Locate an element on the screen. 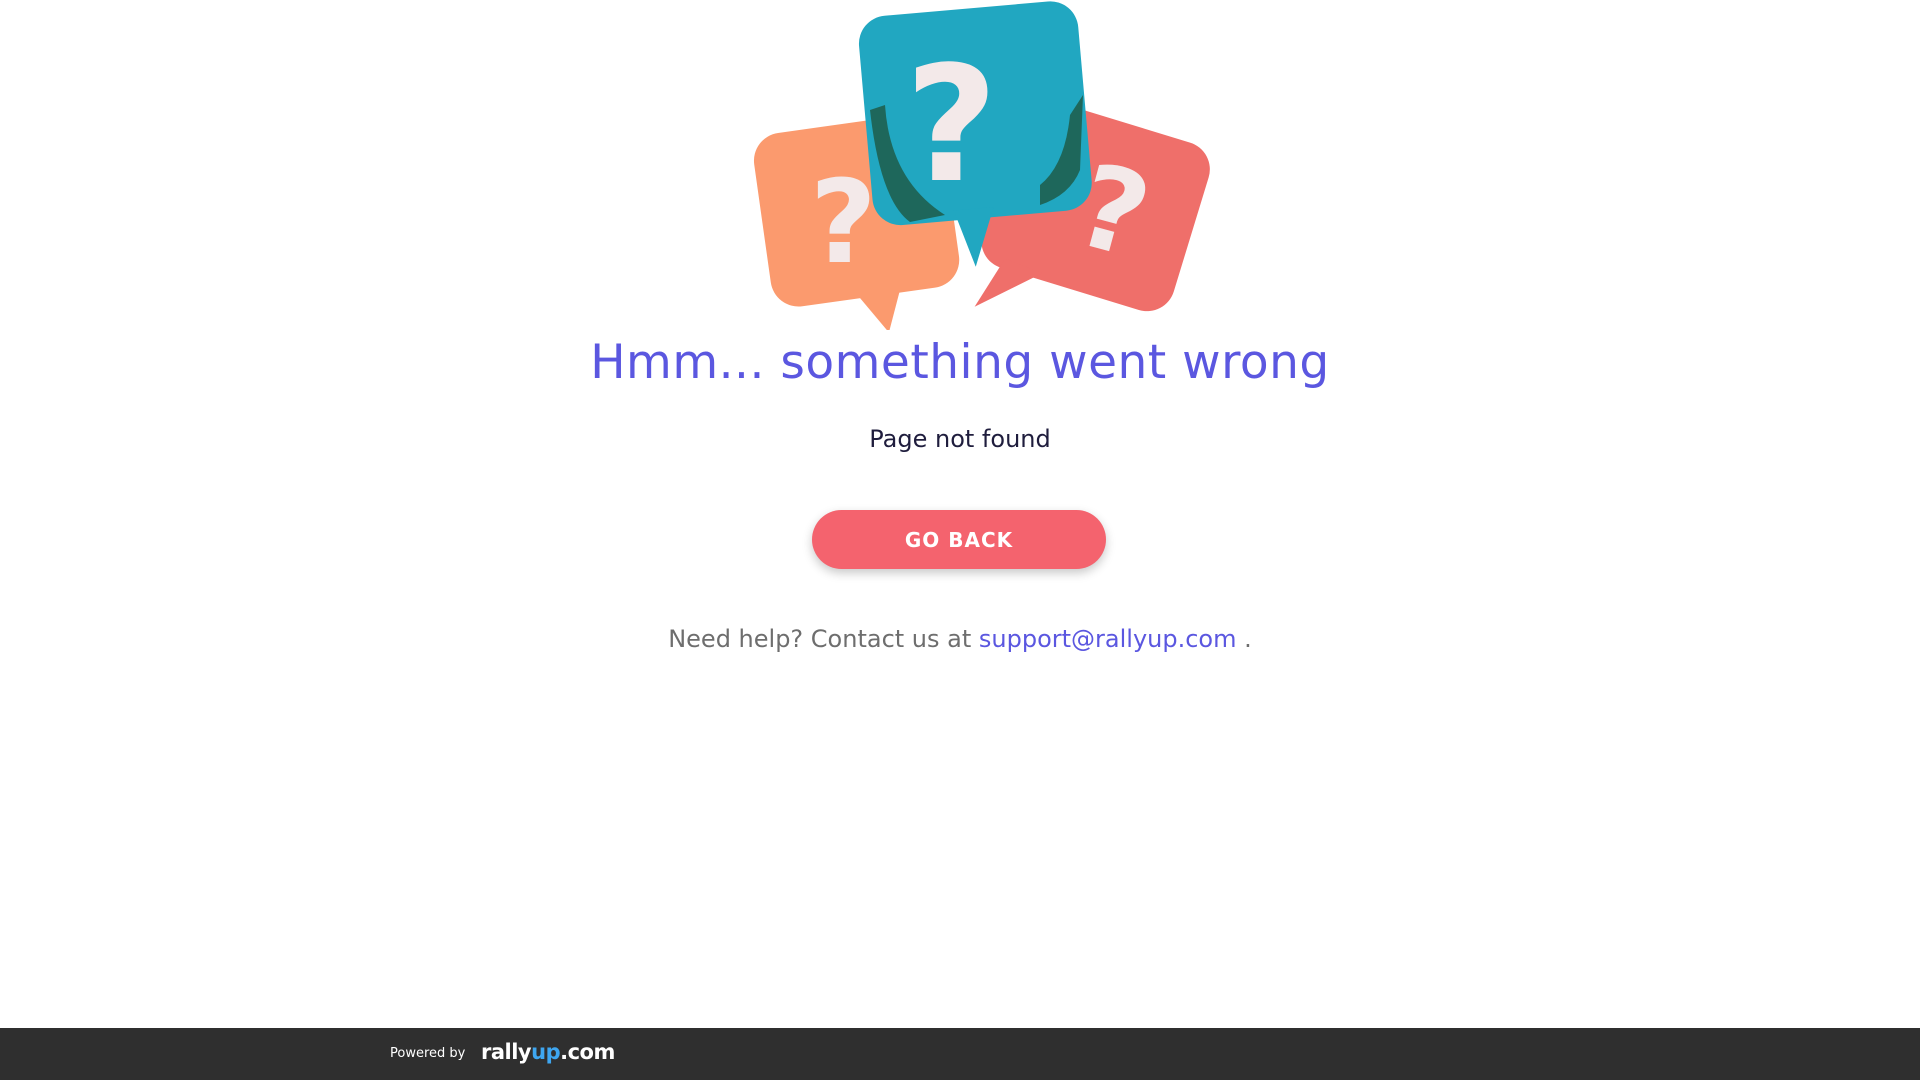 The image size is (1920, 1080). rallyup-logo: rallyup.com is located at coordinates (548, 1052).